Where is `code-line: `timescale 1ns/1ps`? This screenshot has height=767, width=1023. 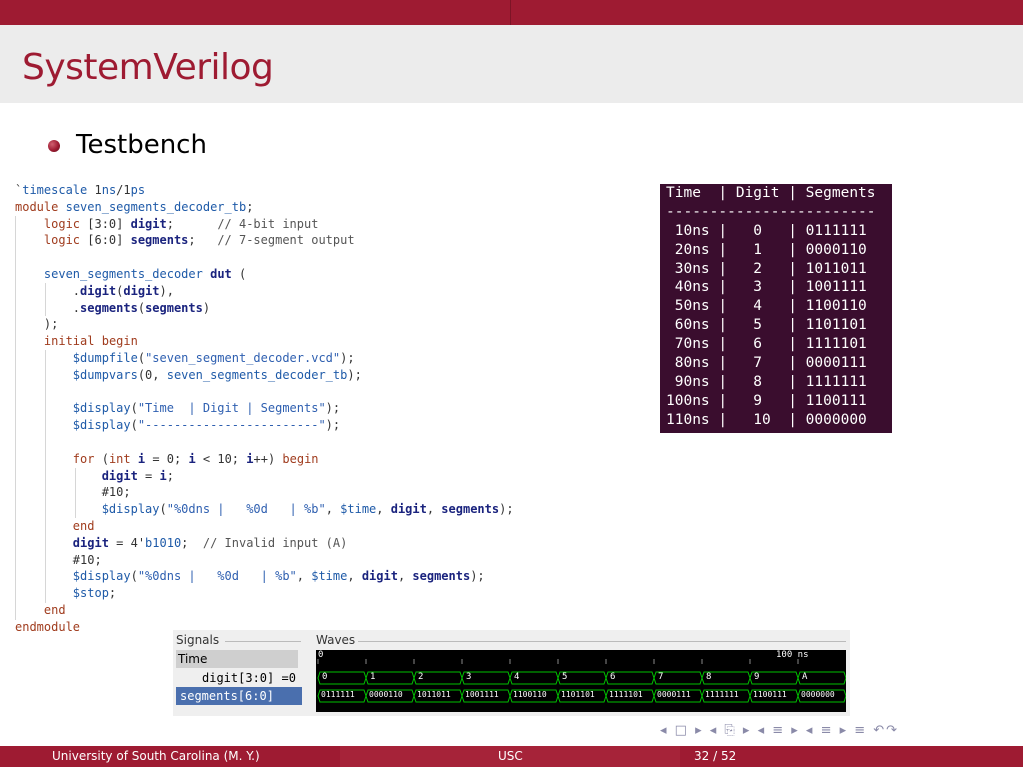 code-line: `timescale 1ns/1ps is located at coordinates (80, 190).